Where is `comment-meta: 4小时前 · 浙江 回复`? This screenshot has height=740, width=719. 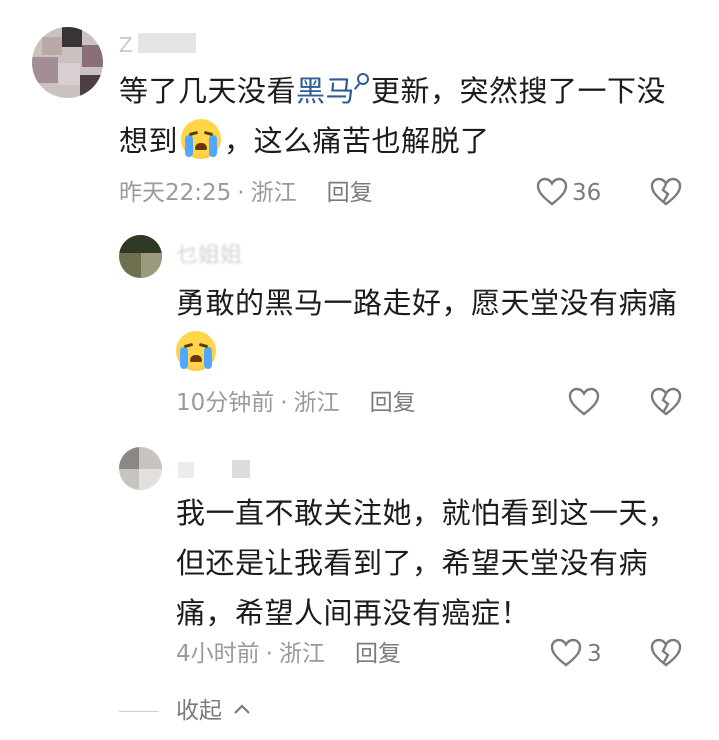 comment-meta: 4小时前 · 浙江 回复 is located at coordinates (288, 654).